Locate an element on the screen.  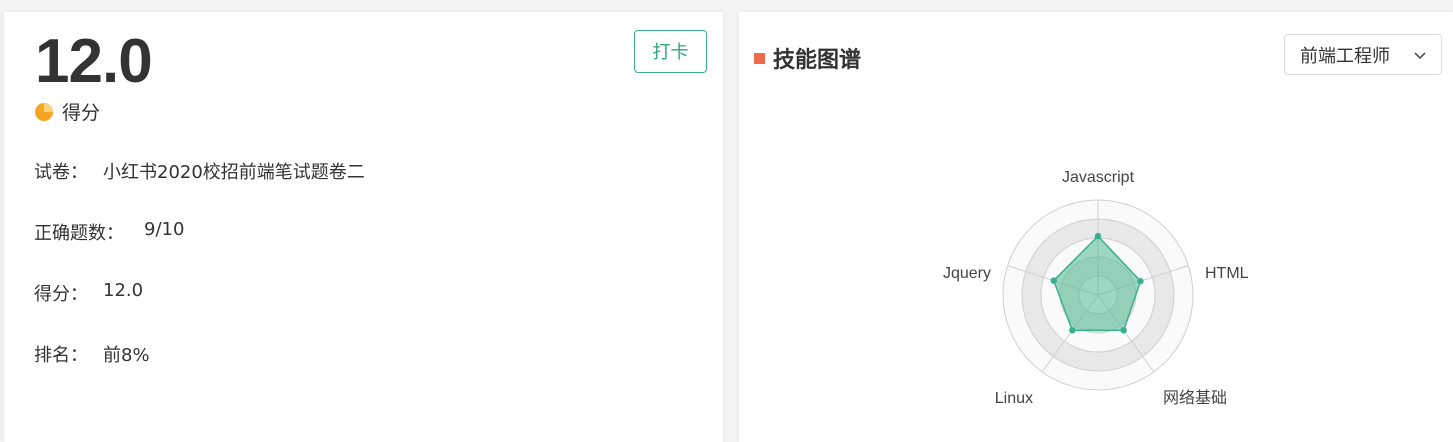
pie-chart-icon is located at coordinates (44, 111).